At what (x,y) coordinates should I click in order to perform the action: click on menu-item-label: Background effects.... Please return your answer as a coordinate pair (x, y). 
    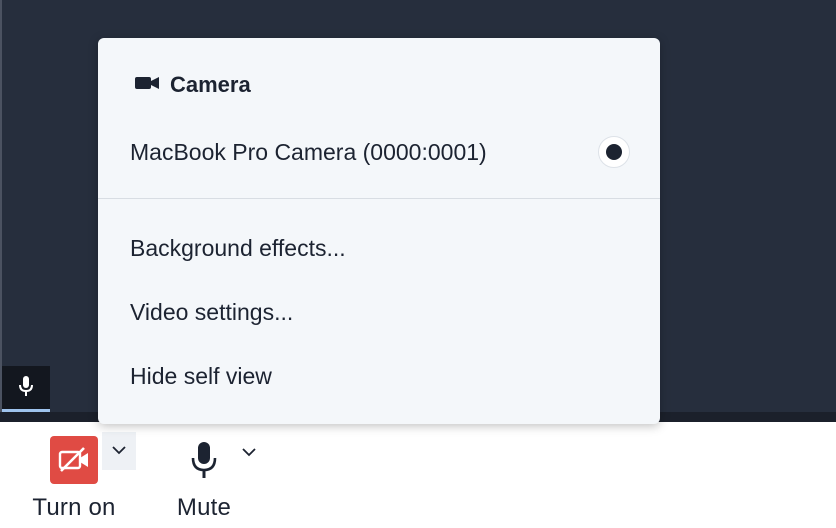
    Looking at the image, I should click on (238, 247).